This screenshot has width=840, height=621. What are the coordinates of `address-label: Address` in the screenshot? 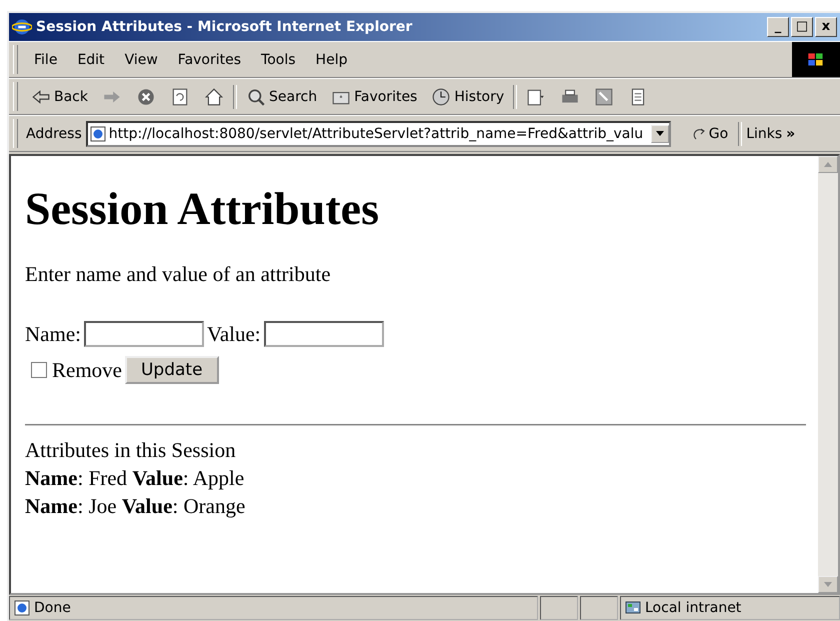 It's located at (54, 134).